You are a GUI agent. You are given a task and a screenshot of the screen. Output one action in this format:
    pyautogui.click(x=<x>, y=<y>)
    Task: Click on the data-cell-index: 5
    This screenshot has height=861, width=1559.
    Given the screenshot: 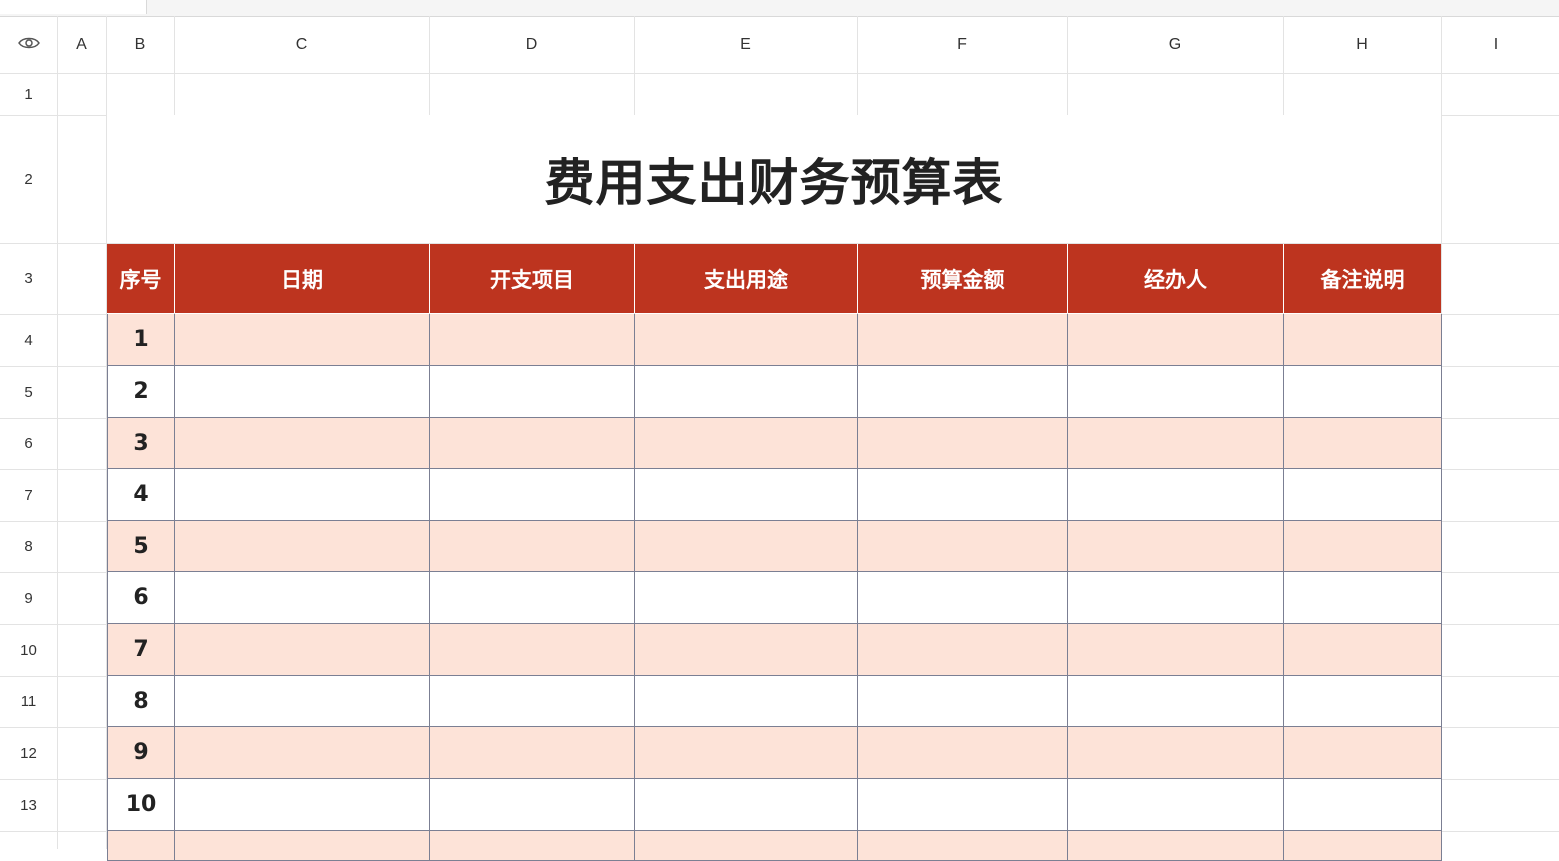 What is the action you would take?
    pyautogui.click(x=141, y=546)
    